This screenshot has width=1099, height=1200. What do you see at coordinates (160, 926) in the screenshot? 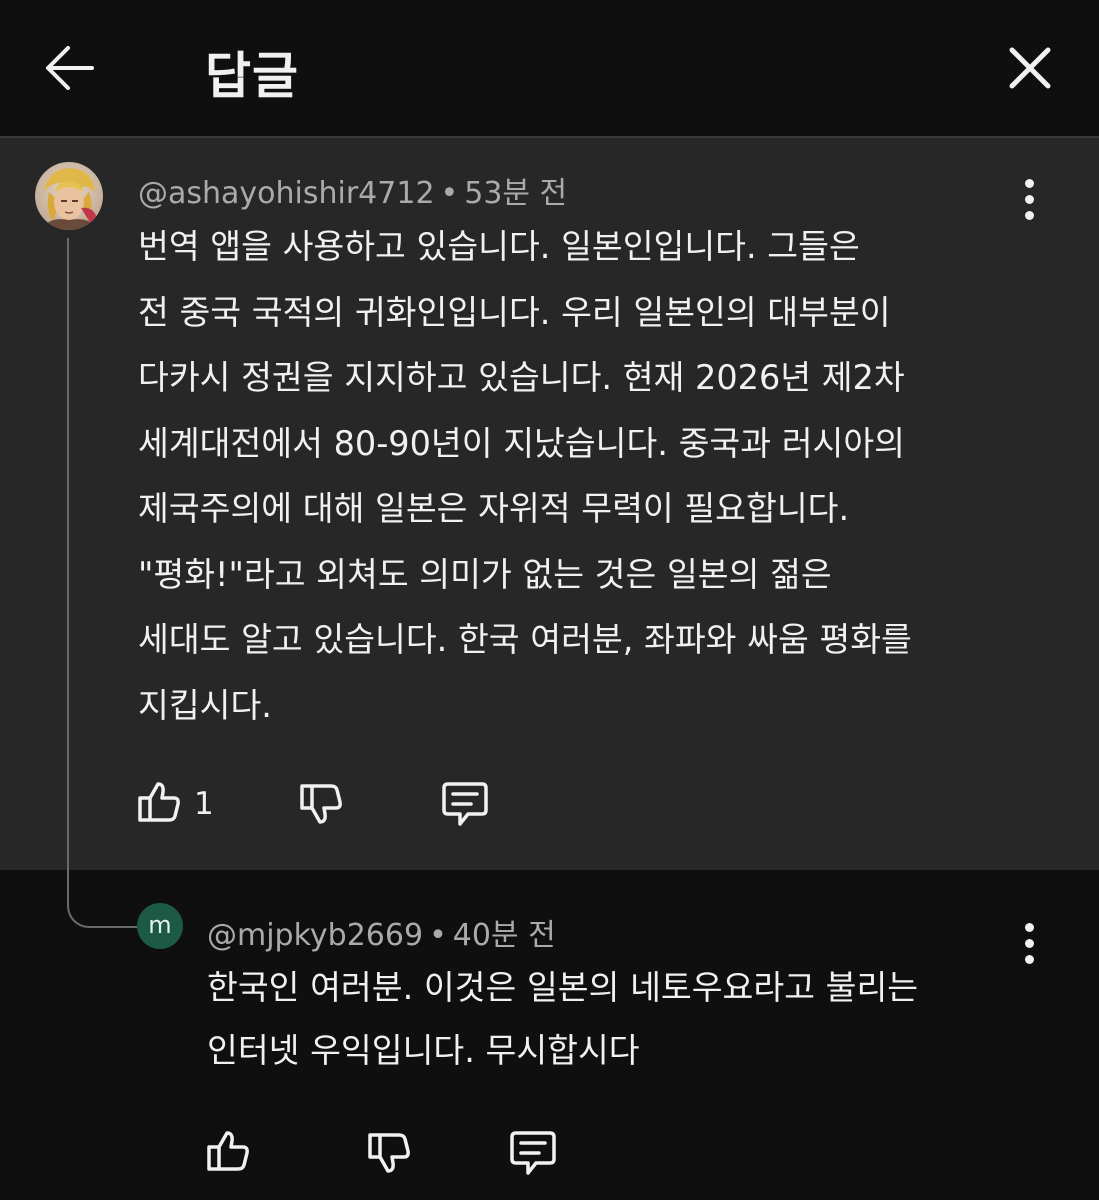
I see `avatar: m` at bounding box center [160, 926].